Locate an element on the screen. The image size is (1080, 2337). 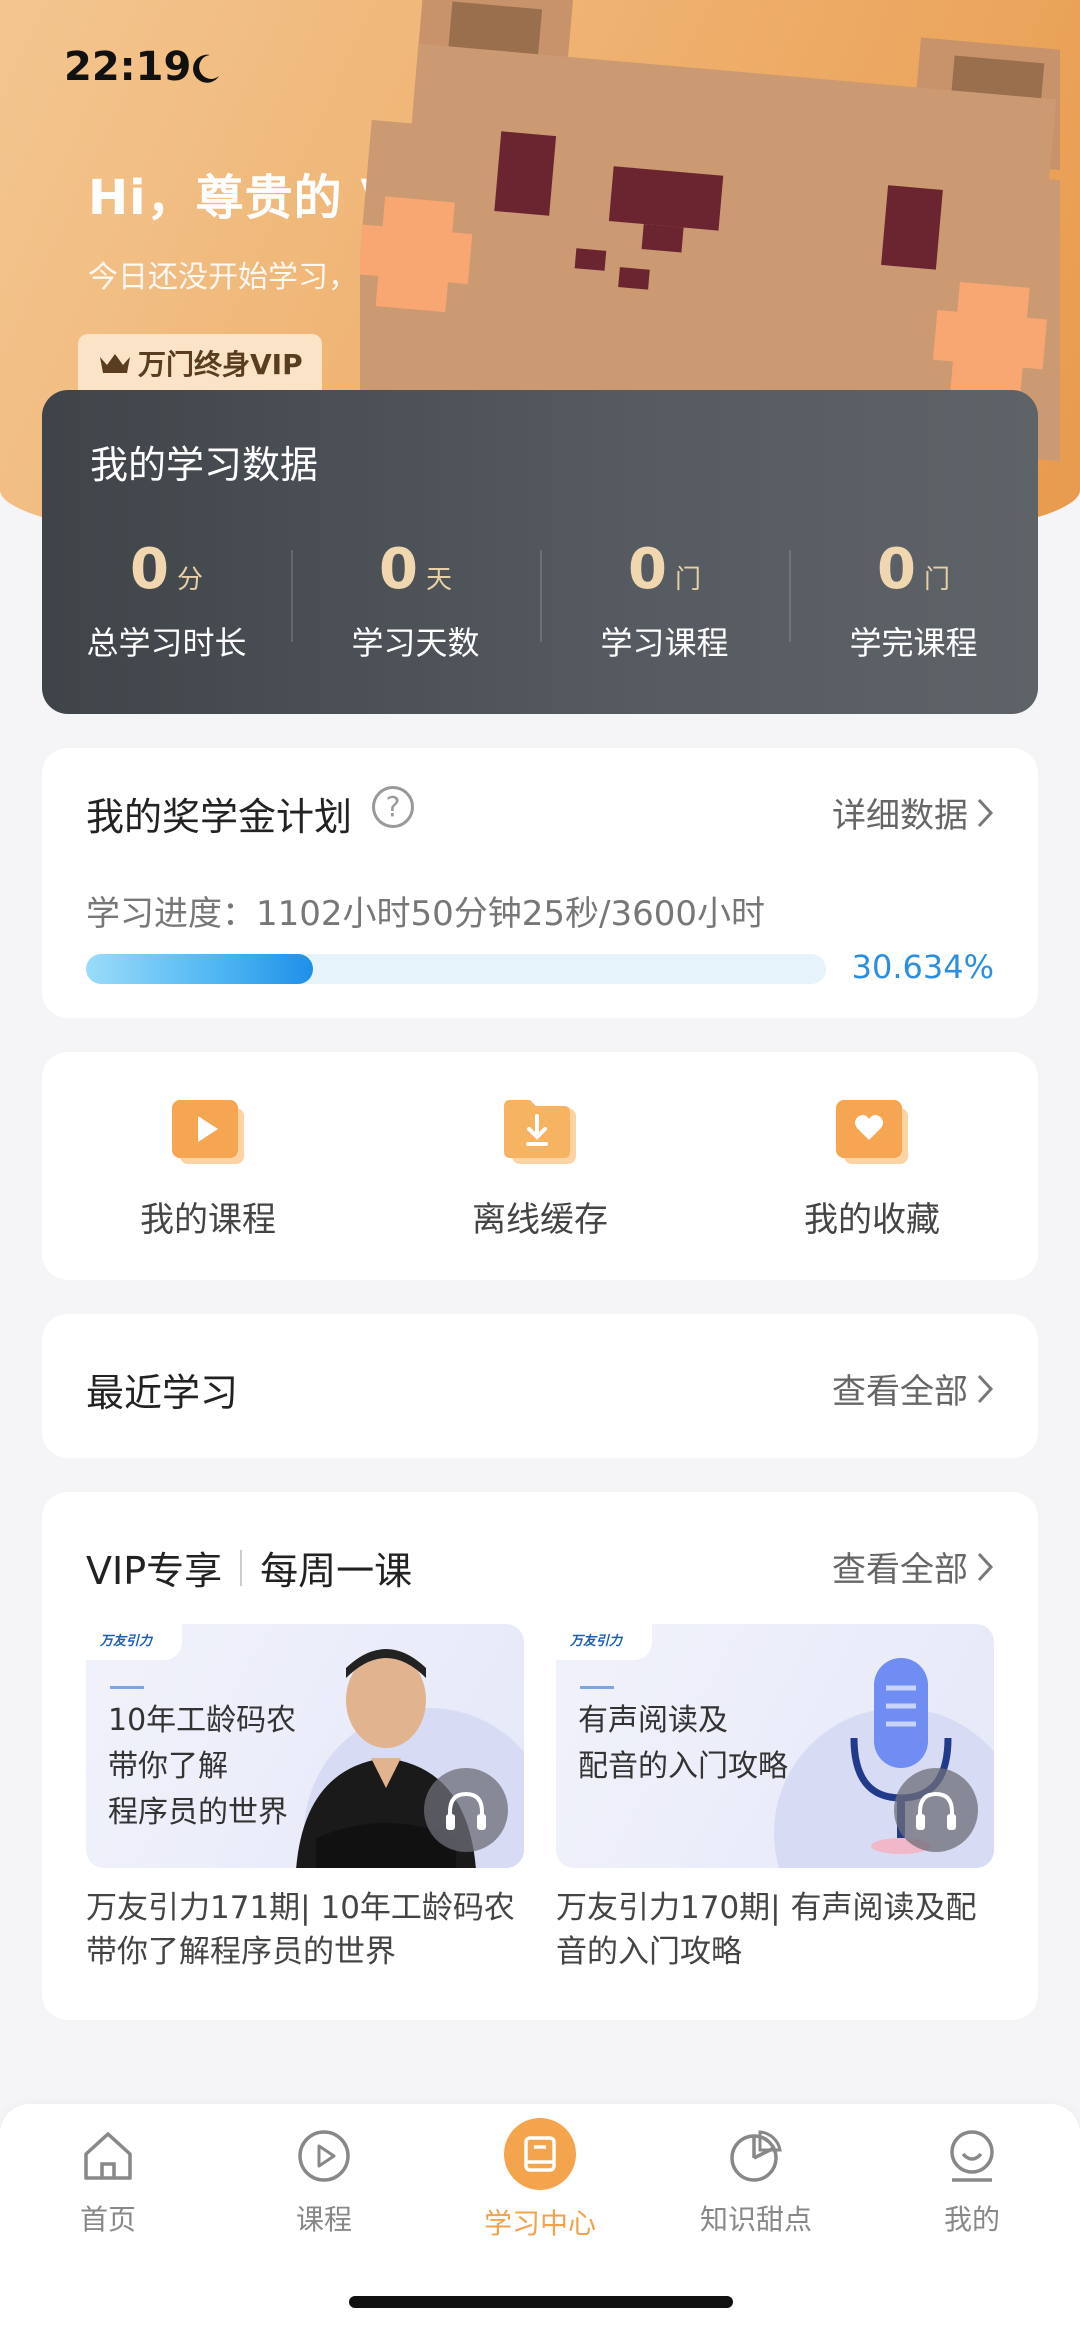
tab-mine: 我的 is located at coordinates (972, 2195).